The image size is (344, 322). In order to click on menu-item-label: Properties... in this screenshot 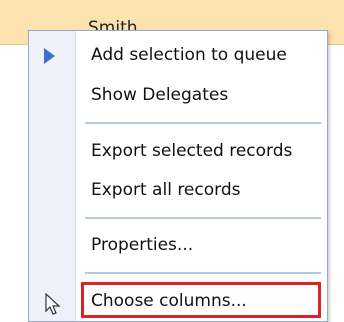, I will do `click(142, 245)`.